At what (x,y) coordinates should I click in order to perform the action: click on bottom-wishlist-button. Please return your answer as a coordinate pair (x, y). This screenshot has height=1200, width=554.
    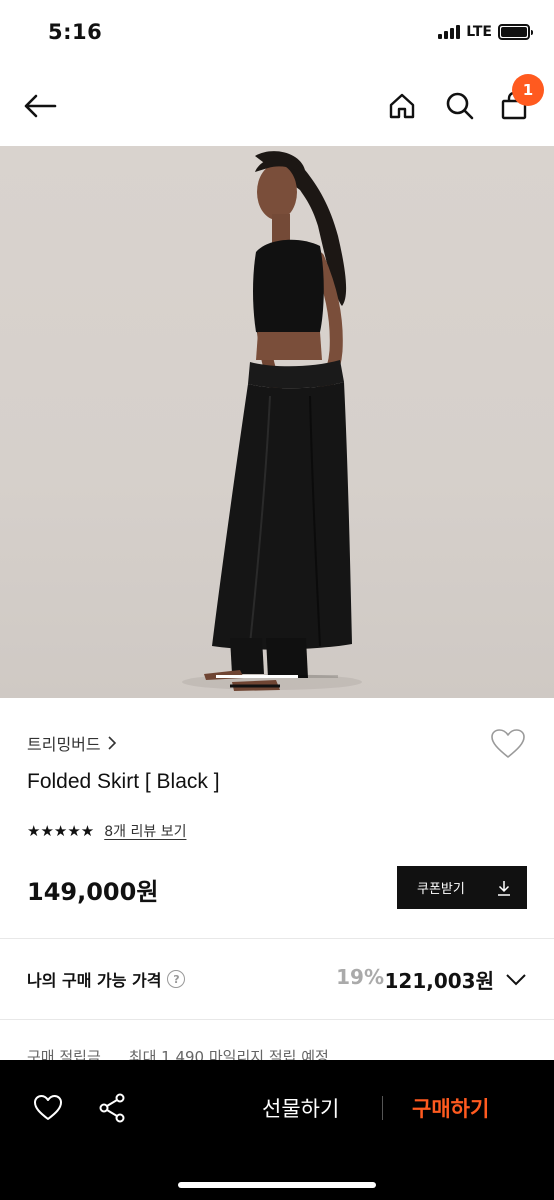
    Looking at the image, I should click on (48, 1108).